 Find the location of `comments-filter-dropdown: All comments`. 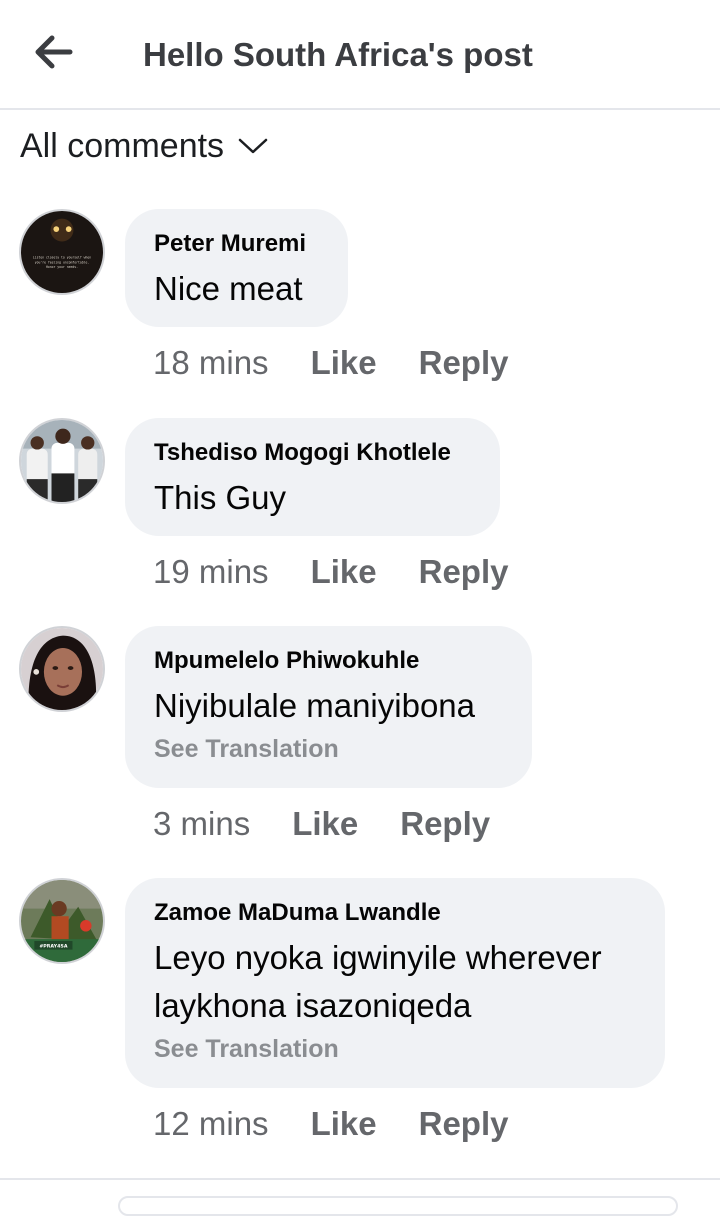

comments-filter-dropdown: All comments is located at coordinates (144, 146).